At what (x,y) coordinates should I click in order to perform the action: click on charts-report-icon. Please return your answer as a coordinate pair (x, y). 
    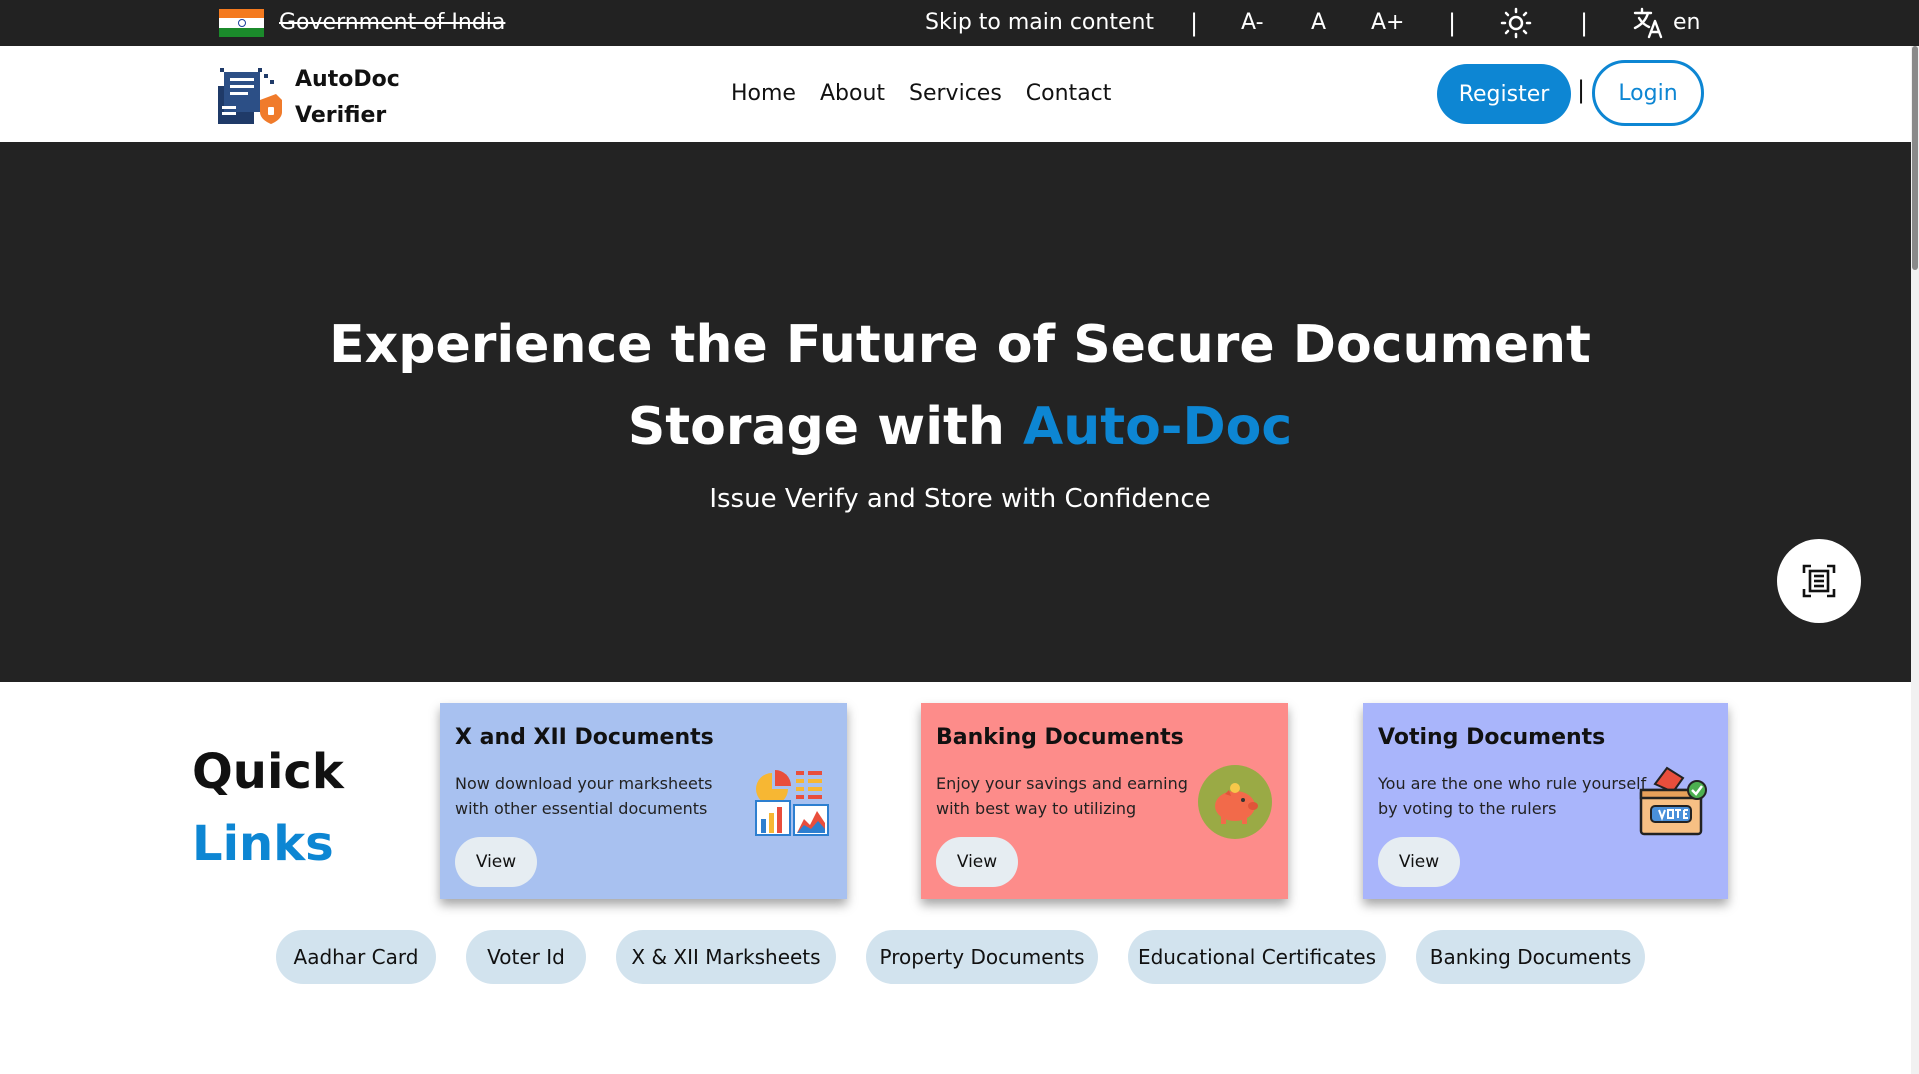
    Looking at the image, I should click on (792, 803).